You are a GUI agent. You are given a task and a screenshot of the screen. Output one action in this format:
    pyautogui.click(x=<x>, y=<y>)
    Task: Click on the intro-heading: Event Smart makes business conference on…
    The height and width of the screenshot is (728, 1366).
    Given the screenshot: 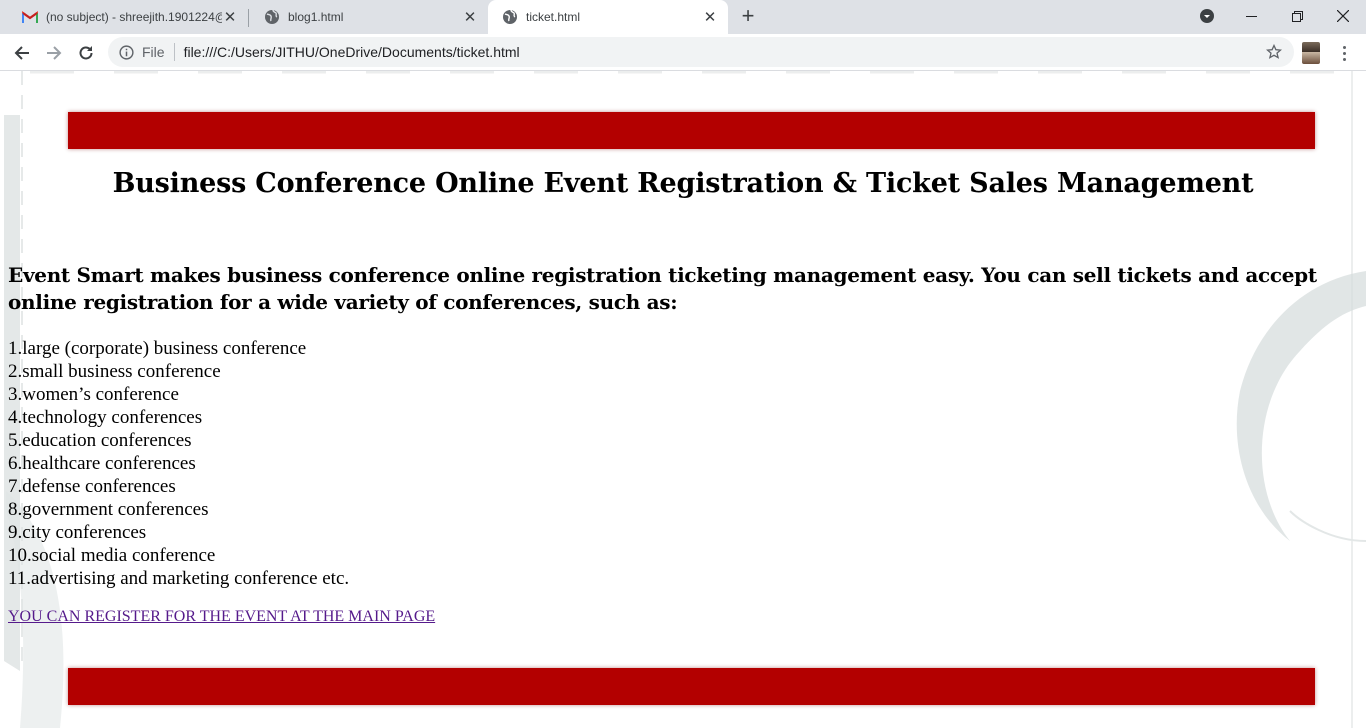 What is the action you would take?
    pyautogui.click(x=662, y=288)
    